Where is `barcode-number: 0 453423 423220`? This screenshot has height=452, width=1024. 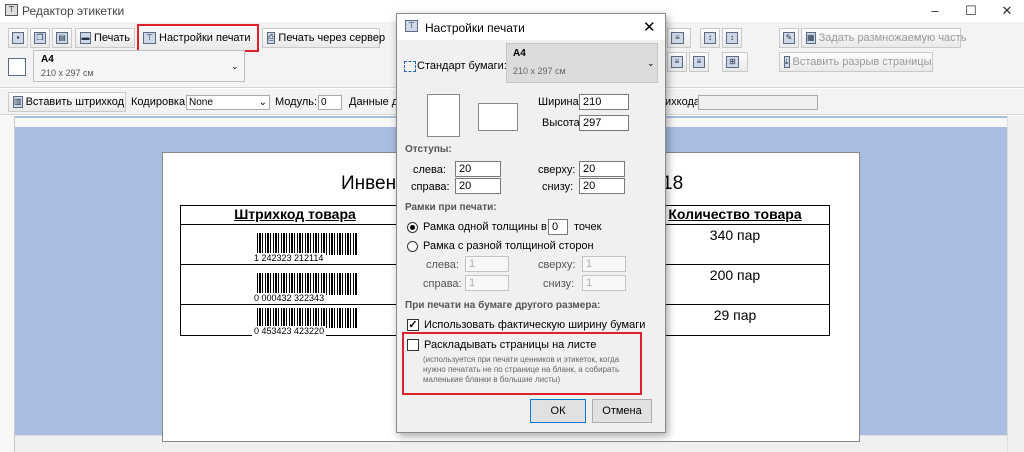
barcode-number: 0 453423 423220 is located at coordinates (289, 331).